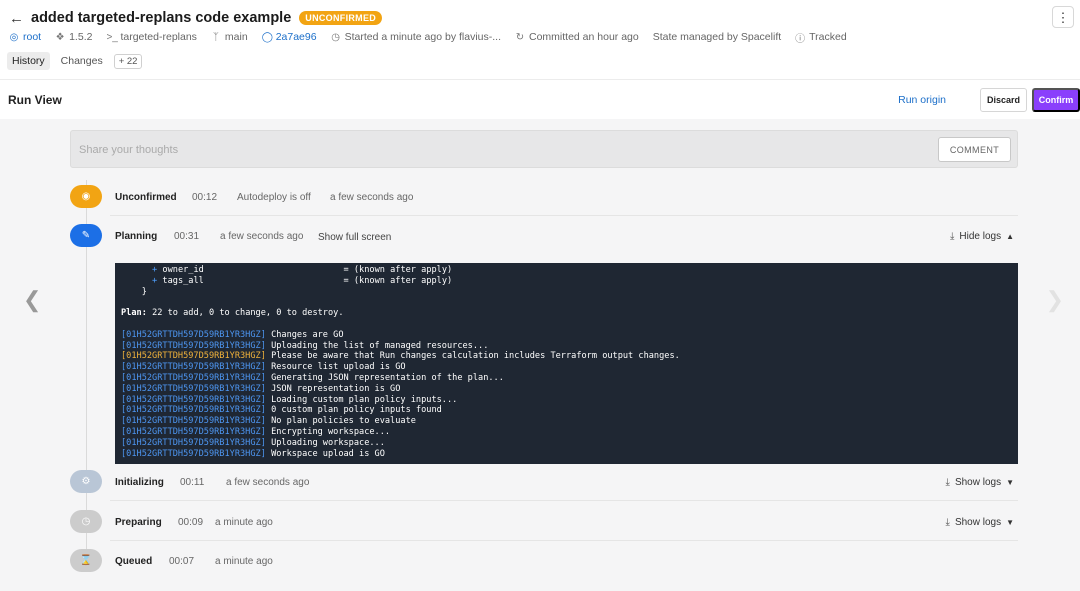 This screenshot has width=1080, height=591. Describe the element at coordinates (86, 560) in the screenshot. I see `hourglass-icon: ⌛` at that location.